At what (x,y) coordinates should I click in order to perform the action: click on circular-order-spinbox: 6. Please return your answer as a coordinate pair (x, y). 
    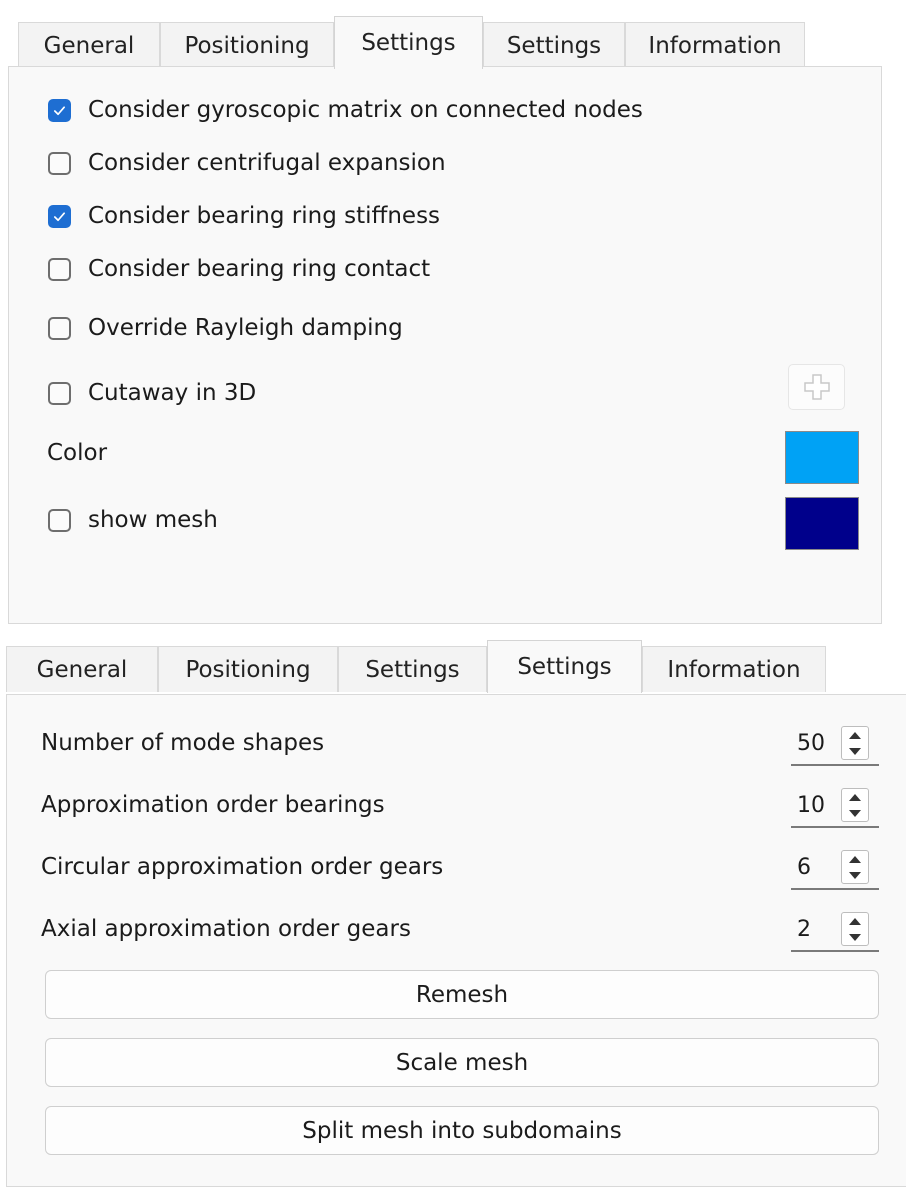
    Looking at the image, I should click on (835, 868).